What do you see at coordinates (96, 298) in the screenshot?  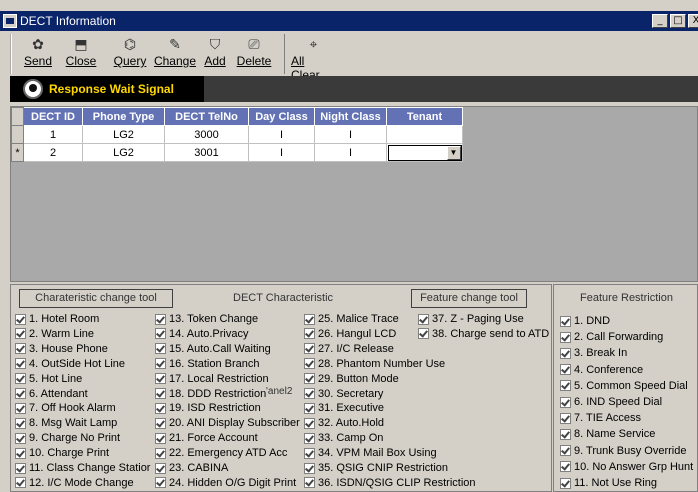 I see `characteristic-change-tool-button: Charateristic change tool` at bounding box center [96, 298].